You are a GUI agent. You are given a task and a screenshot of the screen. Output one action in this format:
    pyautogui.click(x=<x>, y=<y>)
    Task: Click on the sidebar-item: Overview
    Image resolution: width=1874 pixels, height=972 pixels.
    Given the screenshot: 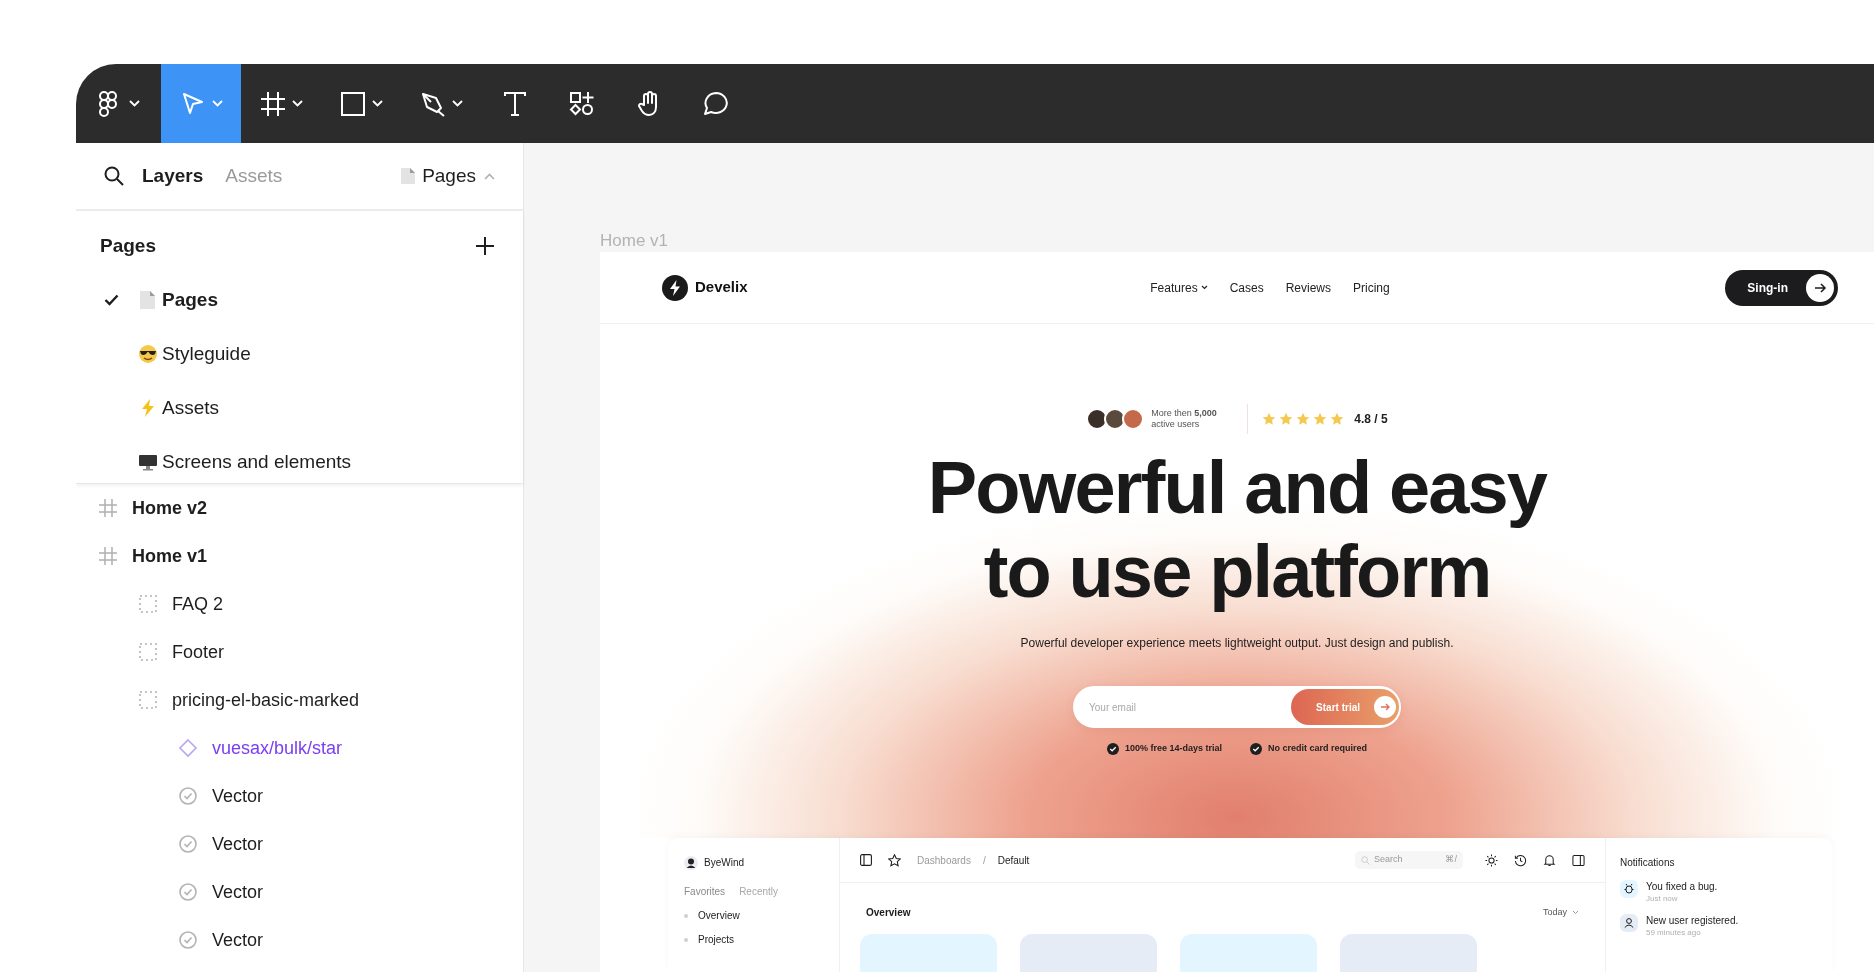 What is the action you would take?
    pyautogui.click(x=719, y=915)
    